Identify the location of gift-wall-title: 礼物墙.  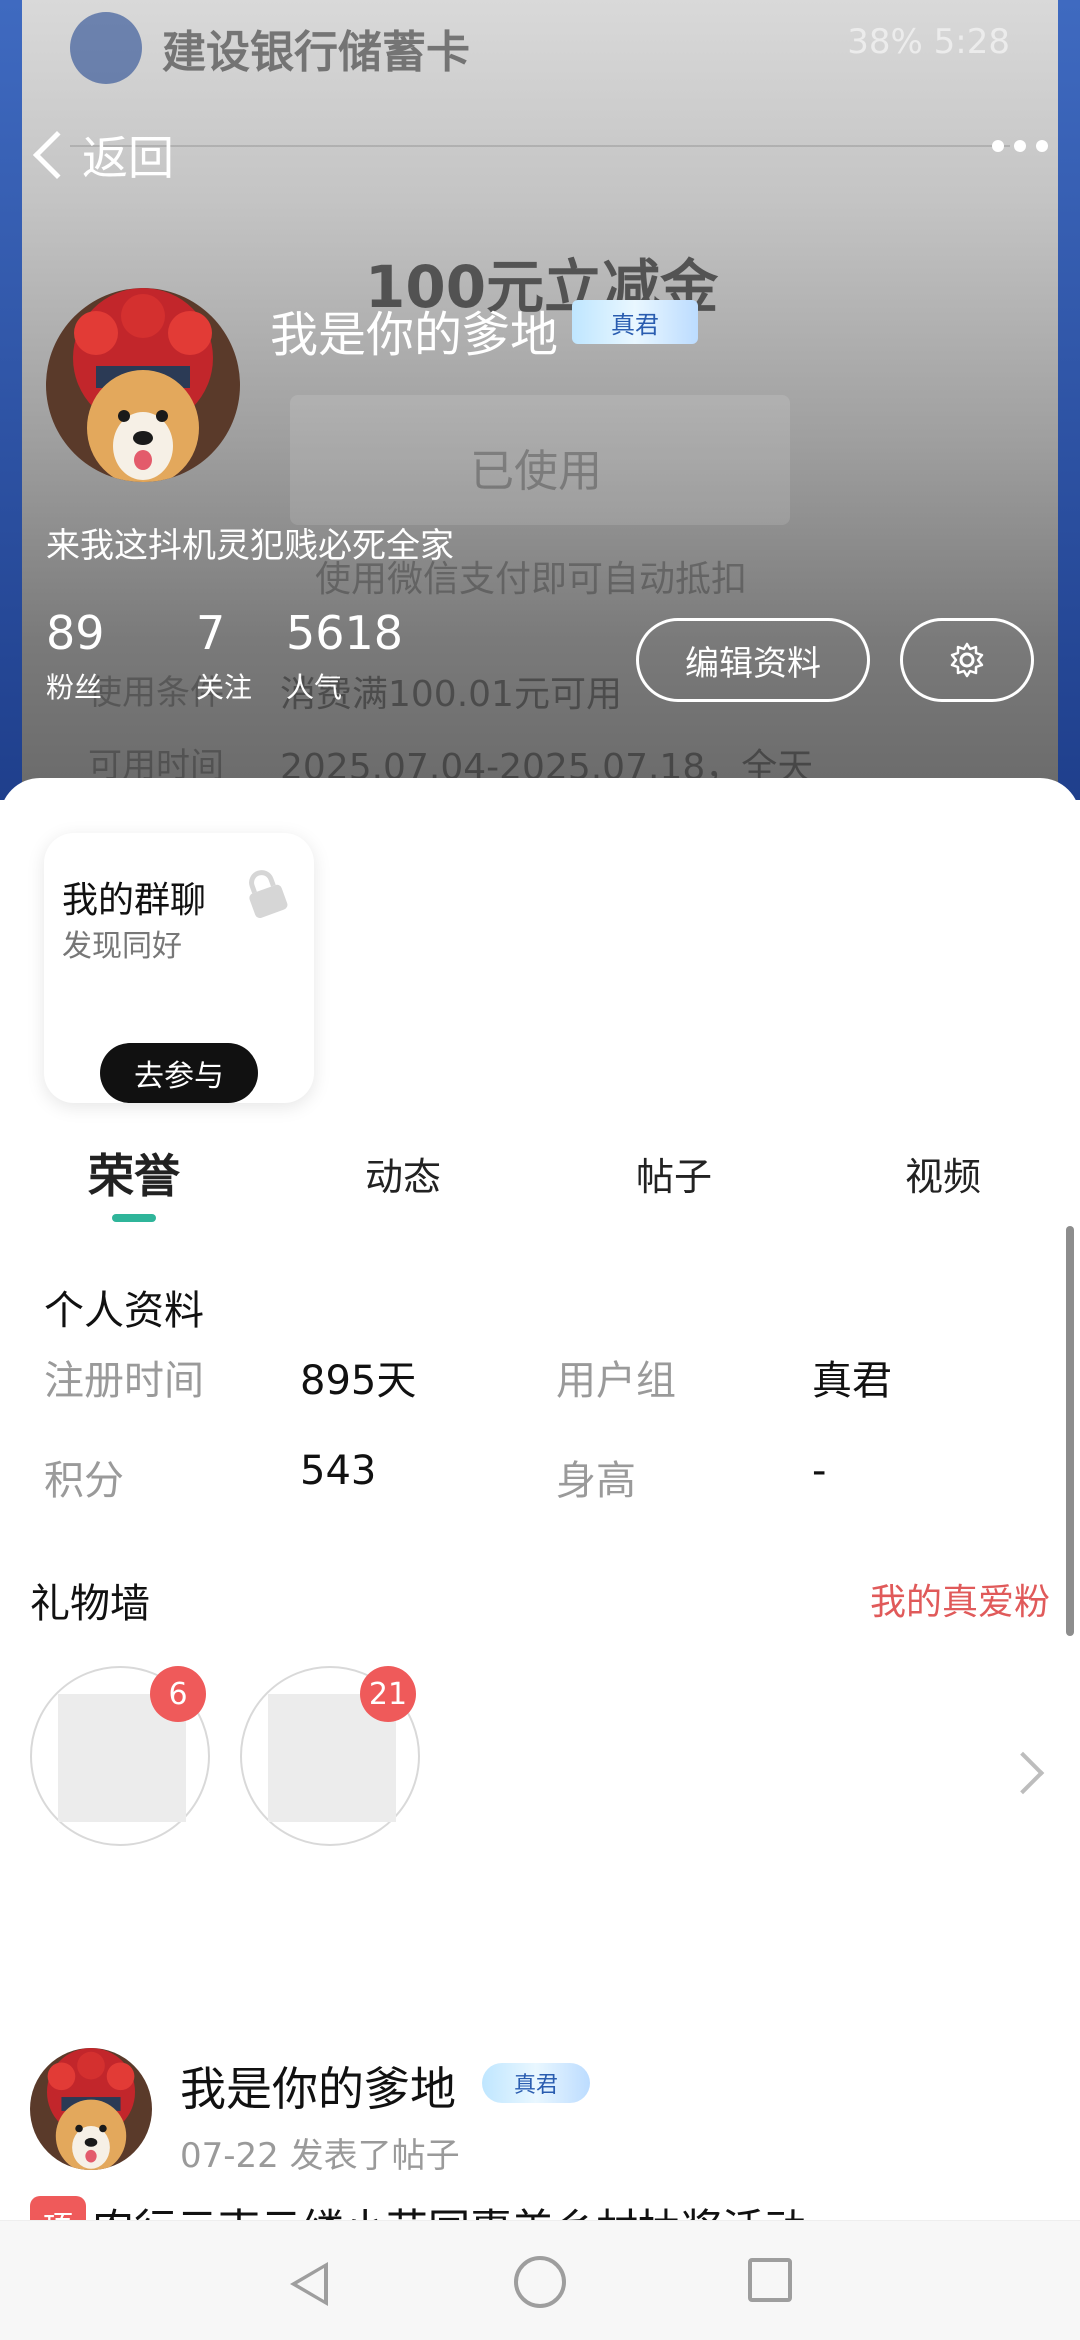
(90, 1604).